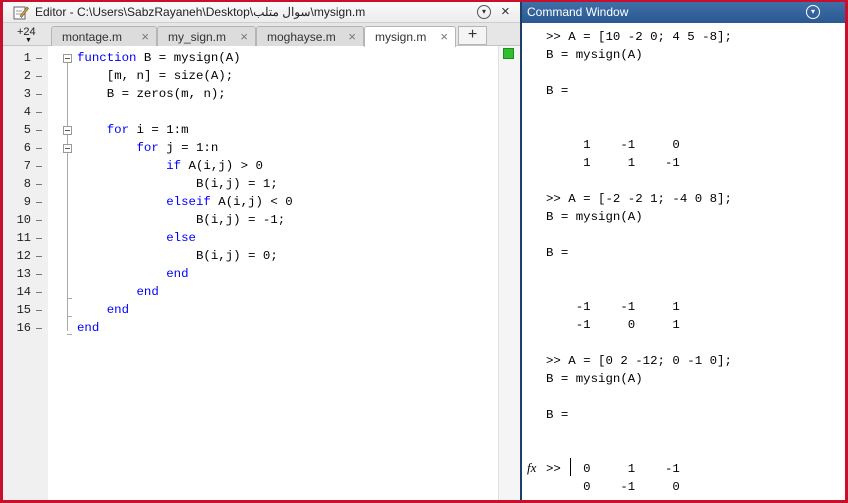 This screenshot has width=848, height=503. I want to click on tab-moghayse: moghayse.m ×, so click(310, 36).